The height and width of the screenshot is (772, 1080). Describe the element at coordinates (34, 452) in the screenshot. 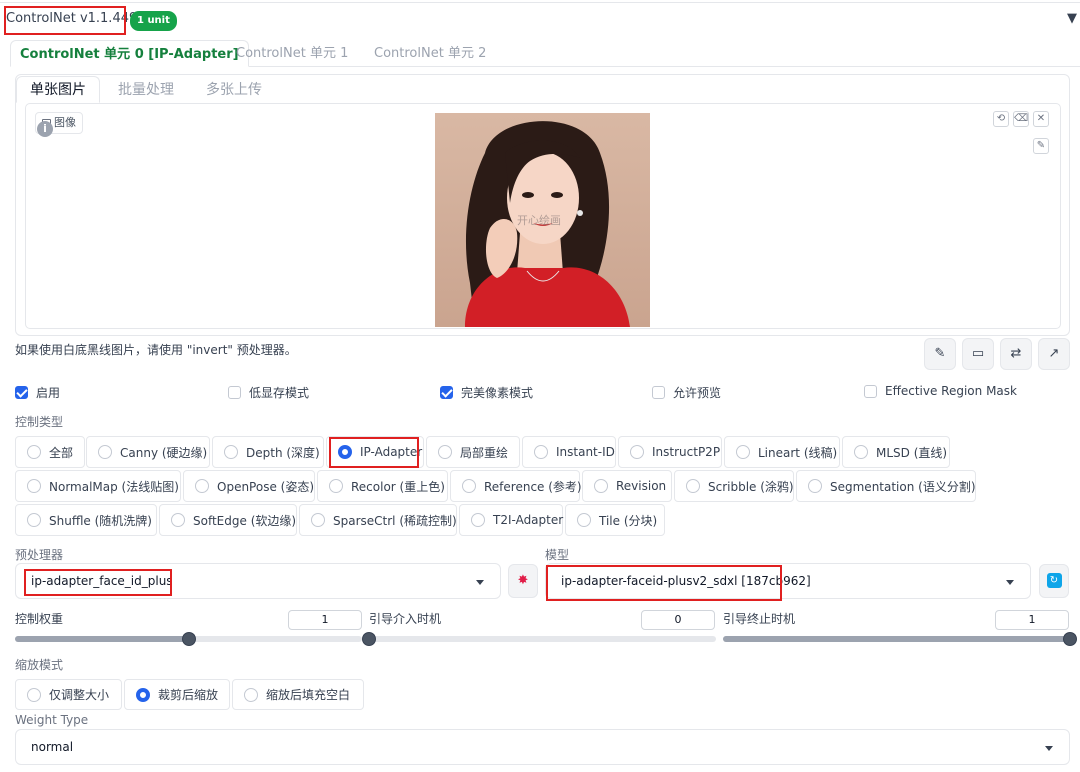

I see `control-type-all-radio` at that location.